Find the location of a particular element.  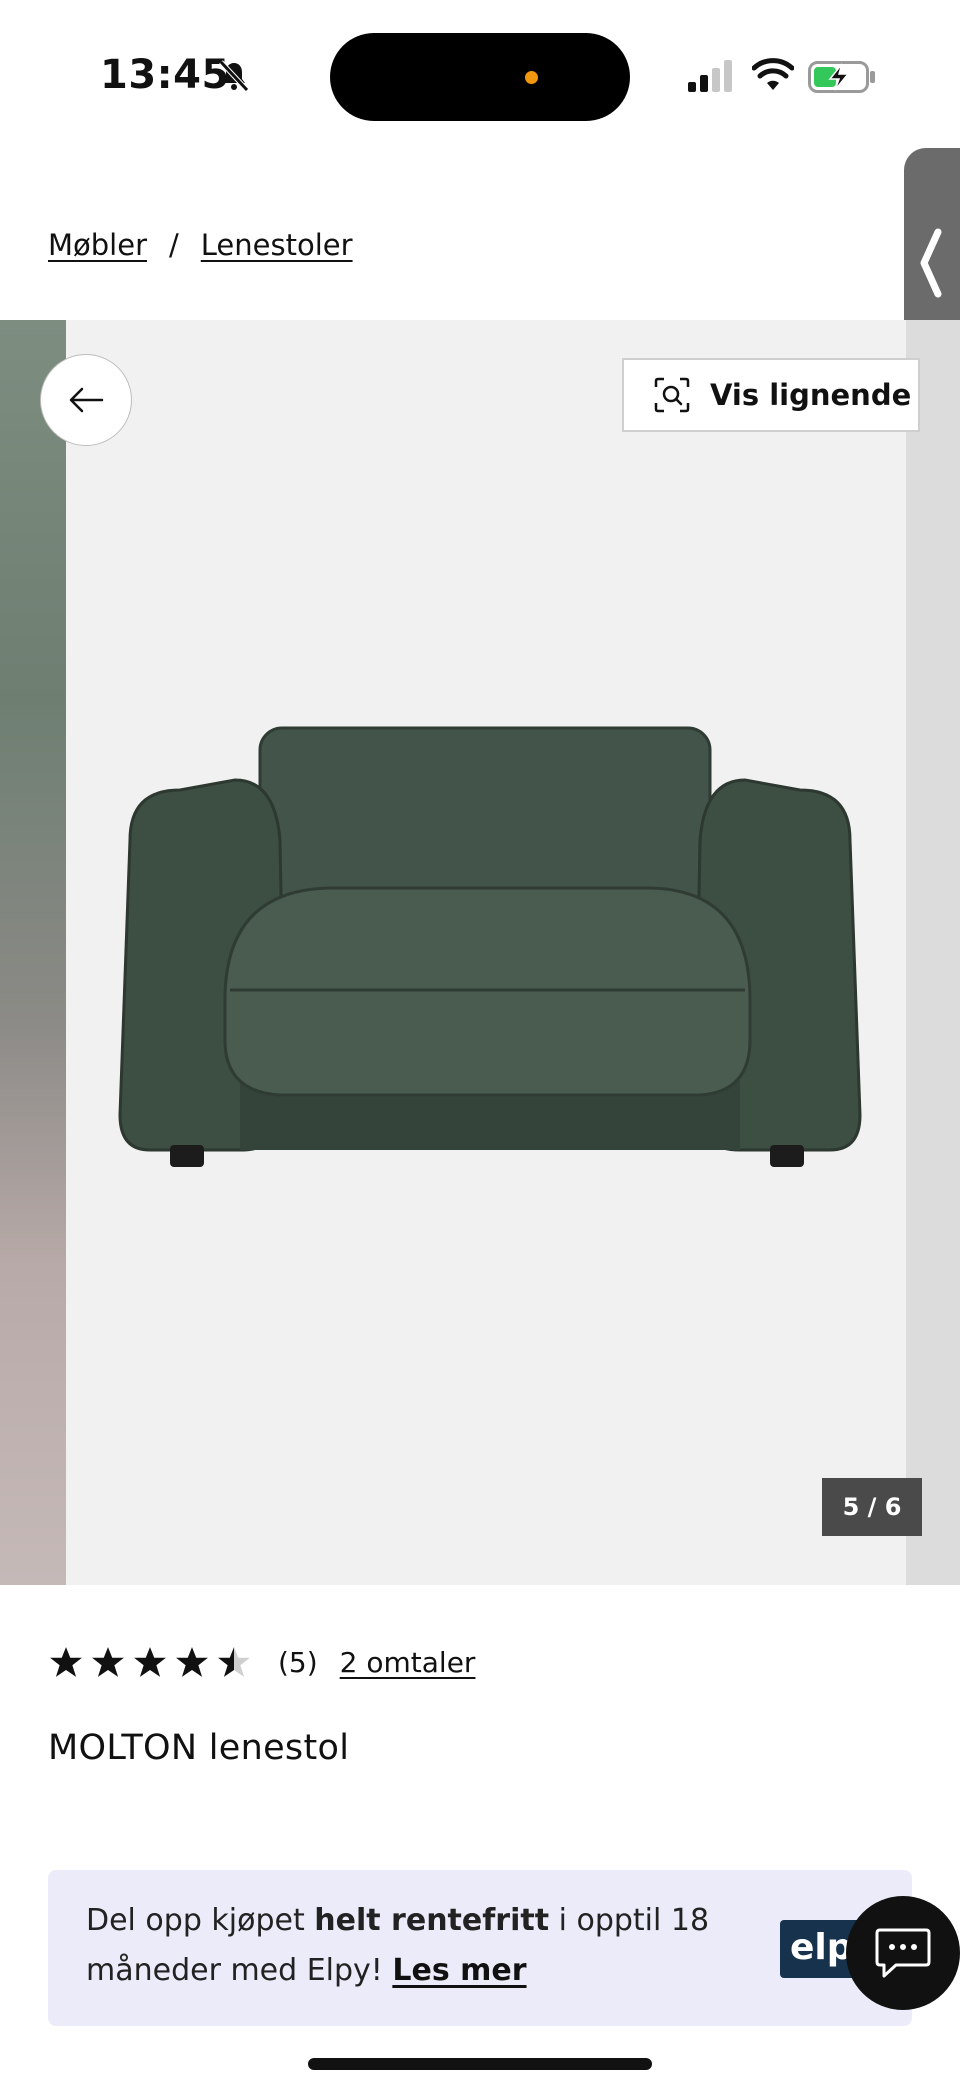

status-bar: 13:45 is located at coordinates (480, 75).